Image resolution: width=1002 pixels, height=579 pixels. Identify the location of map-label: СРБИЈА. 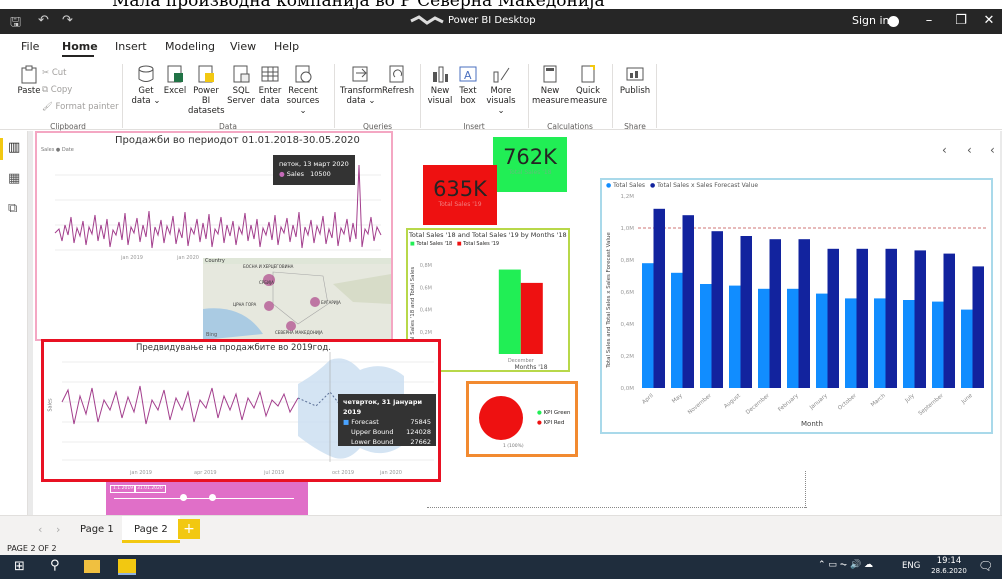
(266, 282).